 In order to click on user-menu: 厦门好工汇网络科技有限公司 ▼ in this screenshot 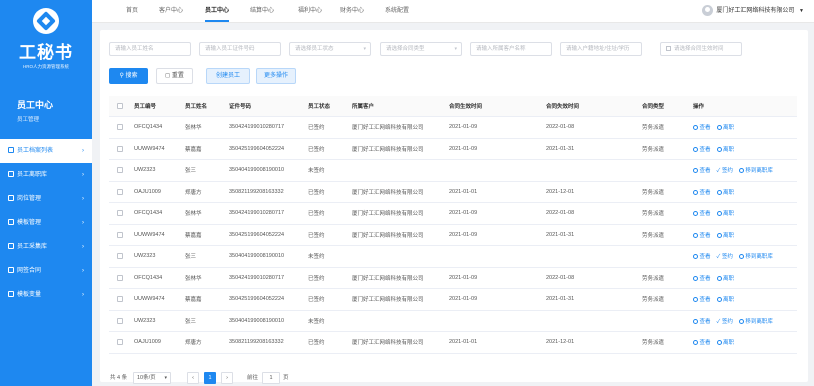, I will do `click(753, 11)`.